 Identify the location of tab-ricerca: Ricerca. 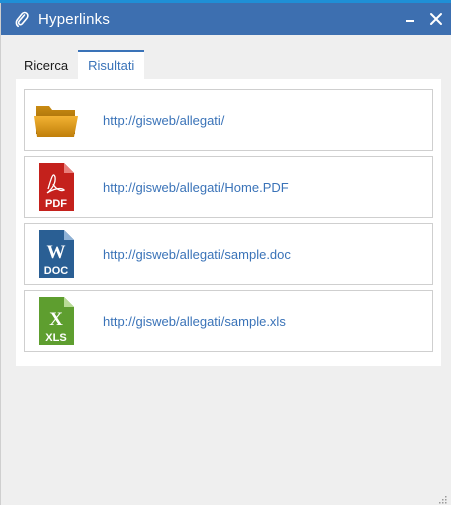
(46, 65).